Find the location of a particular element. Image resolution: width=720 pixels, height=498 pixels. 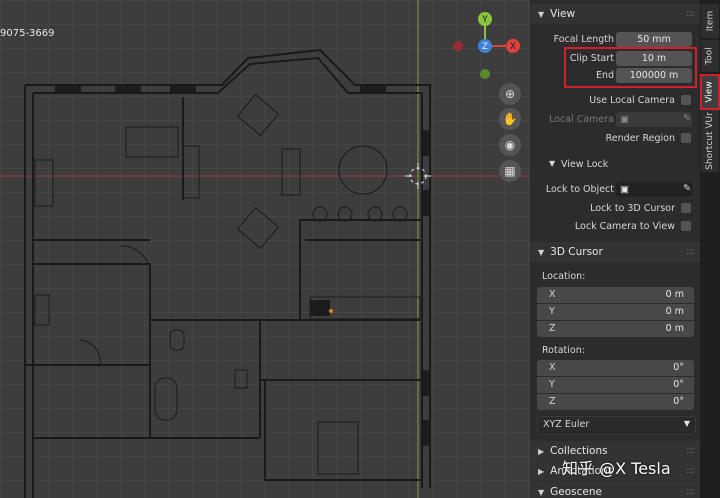

navigation-gizmo: Y X Z is located at coordinates (485, 48).